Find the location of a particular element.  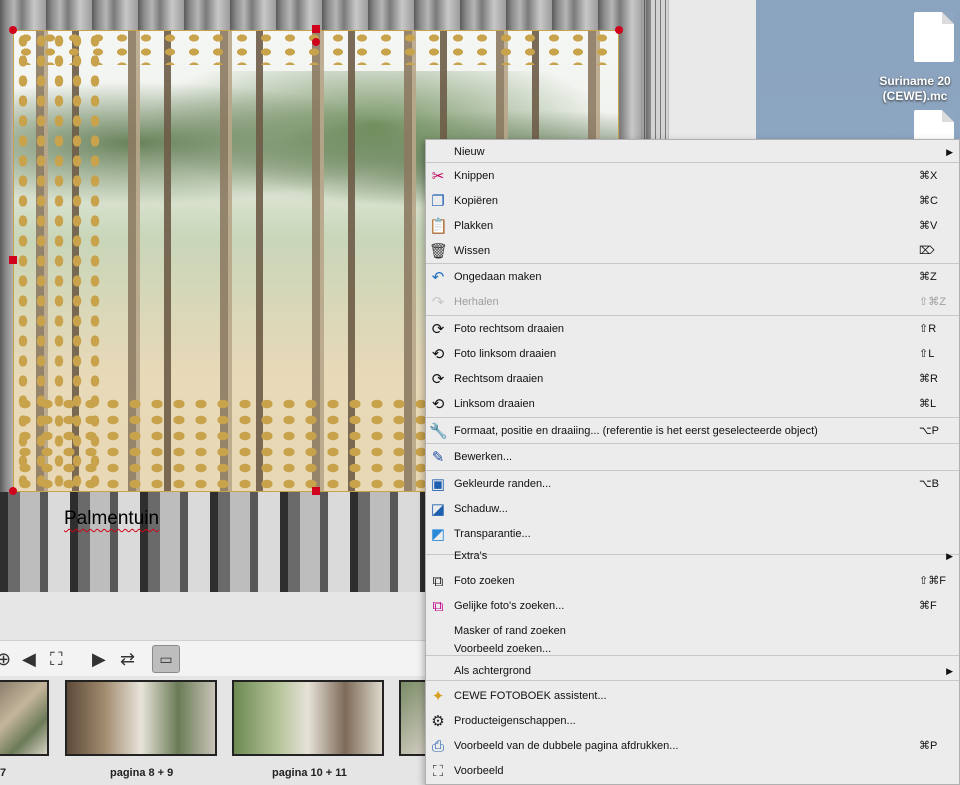

menu-item-label: Foto zoeken is located at coordinates (484, 581).